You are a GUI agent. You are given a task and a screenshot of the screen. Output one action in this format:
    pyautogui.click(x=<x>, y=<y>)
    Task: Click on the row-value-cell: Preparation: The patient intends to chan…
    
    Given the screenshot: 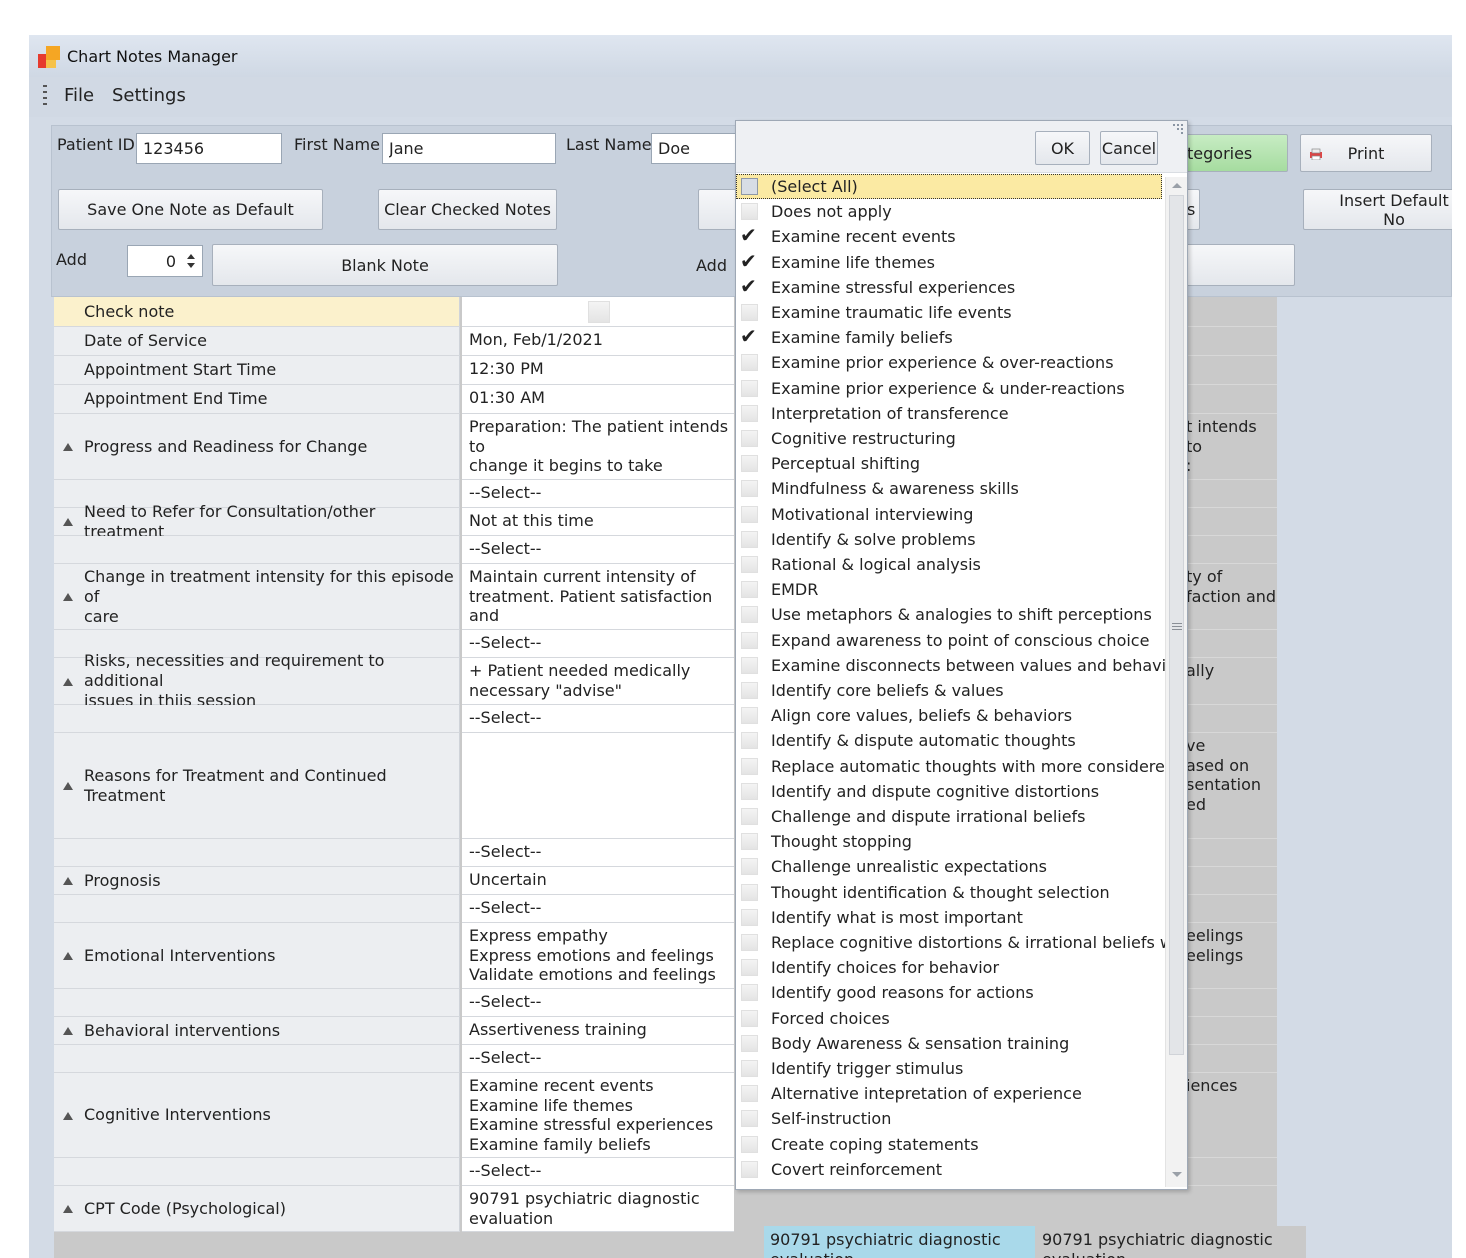 What is the action you would take?
    pyautogui.click(x=598, y=447)
    